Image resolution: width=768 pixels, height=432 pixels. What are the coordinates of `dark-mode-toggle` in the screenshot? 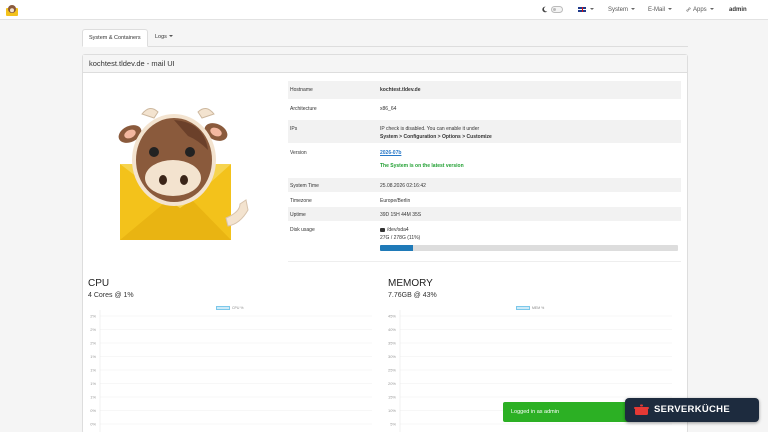 It's located at (557, 9).